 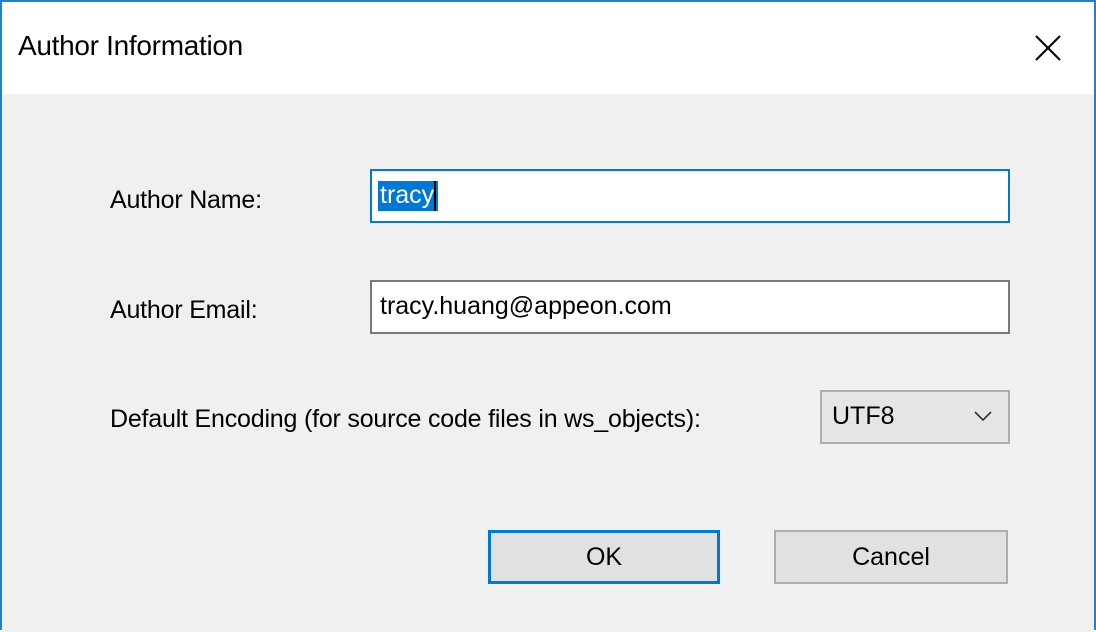 I want to click on encoding-select: UTF8, so click(x=915, y=417).